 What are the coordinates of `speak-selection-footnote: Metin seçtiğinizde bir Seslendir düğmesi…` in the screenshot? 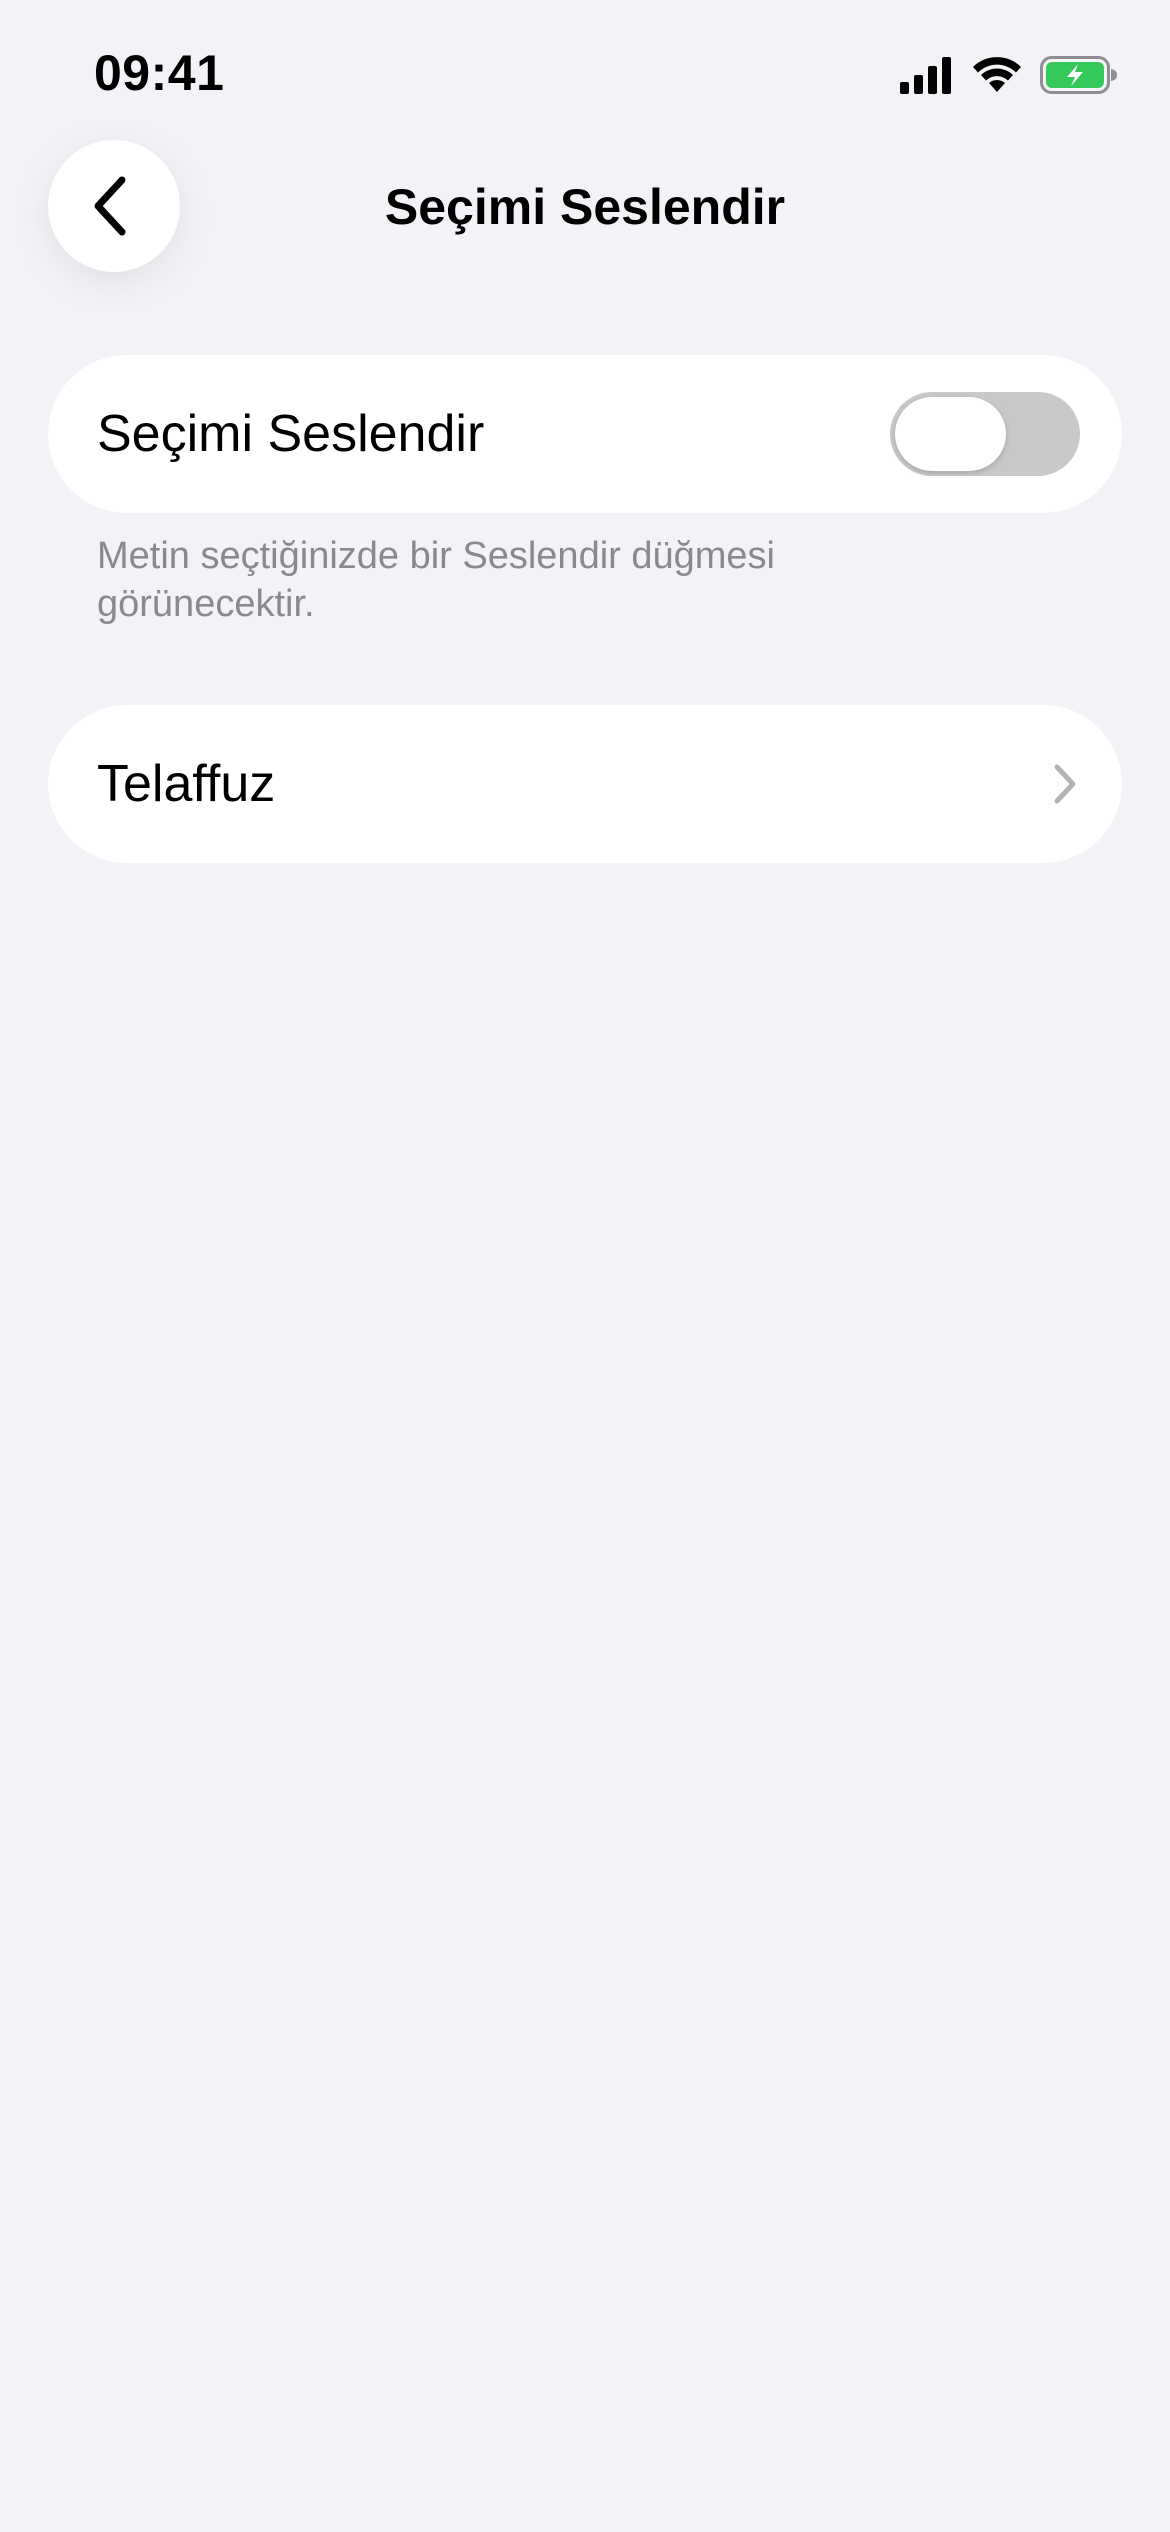 It's located at (436, 580).